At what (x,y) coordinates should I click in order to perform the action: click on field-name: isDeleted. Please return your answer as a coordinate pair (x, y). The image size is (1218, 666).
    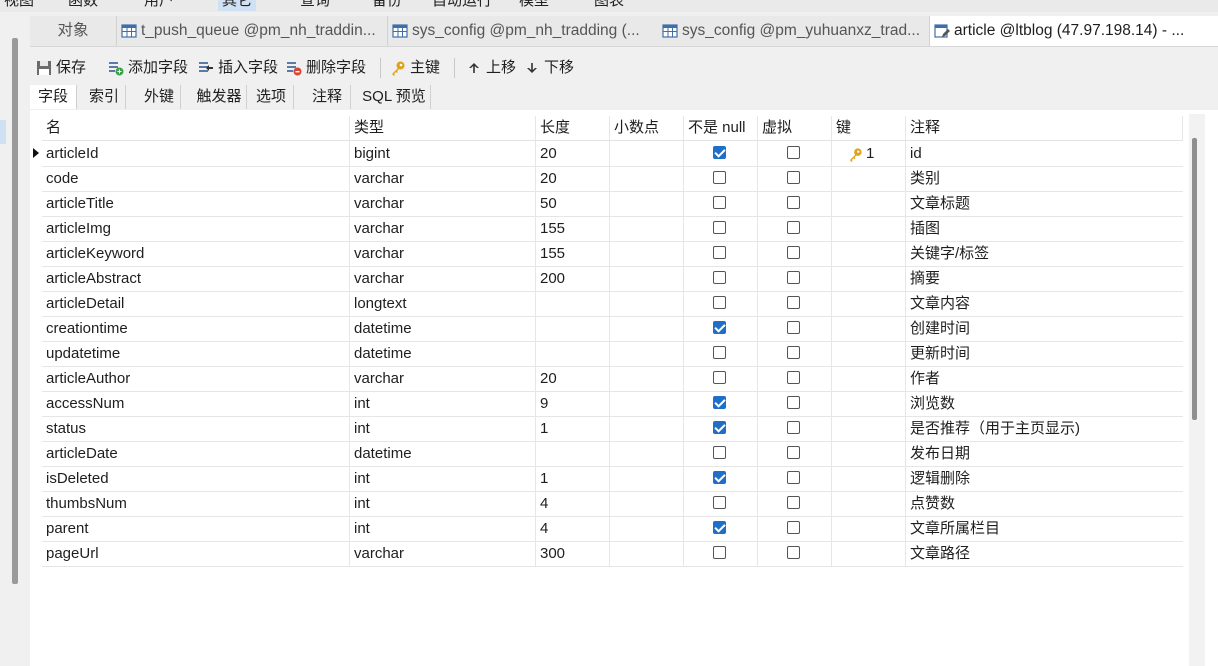
    Looking at the image, I should click on (196, 478).